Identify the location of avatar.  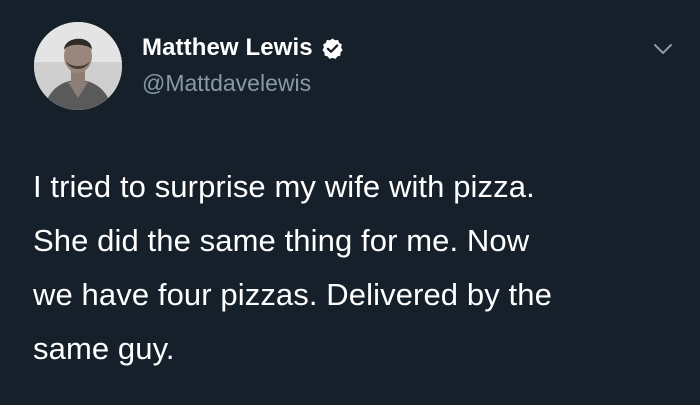
(78, 66).